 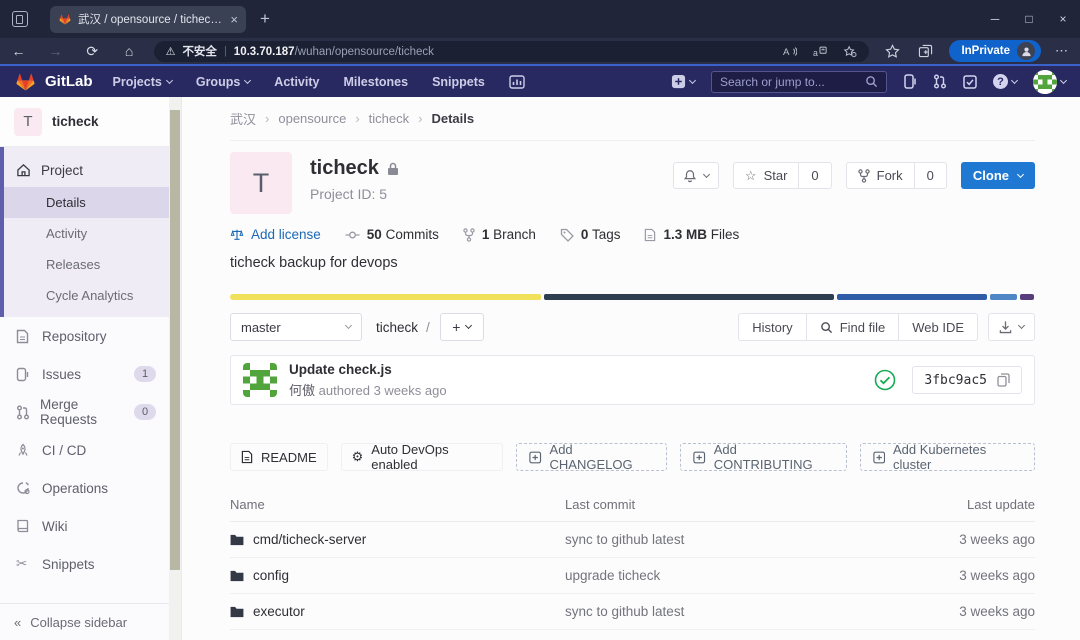 I want to click on sidebar-item-snippets: ✂ Snippets, so click(x=85, y=564).